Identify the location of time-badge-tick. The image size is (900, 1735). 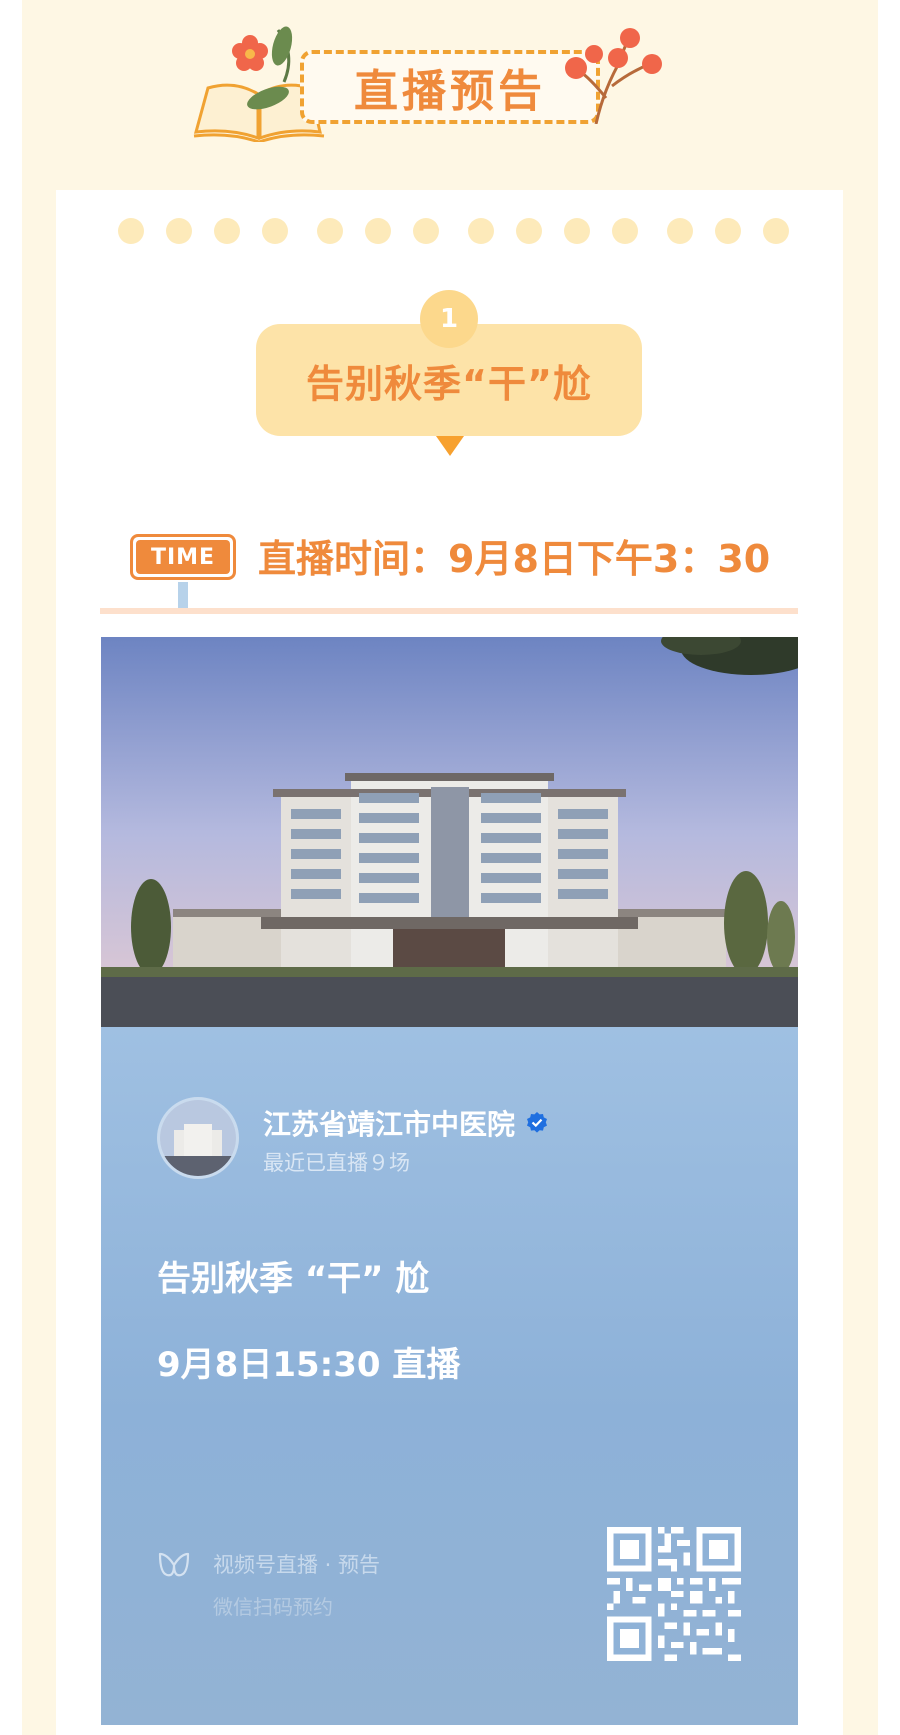
(183, 595).